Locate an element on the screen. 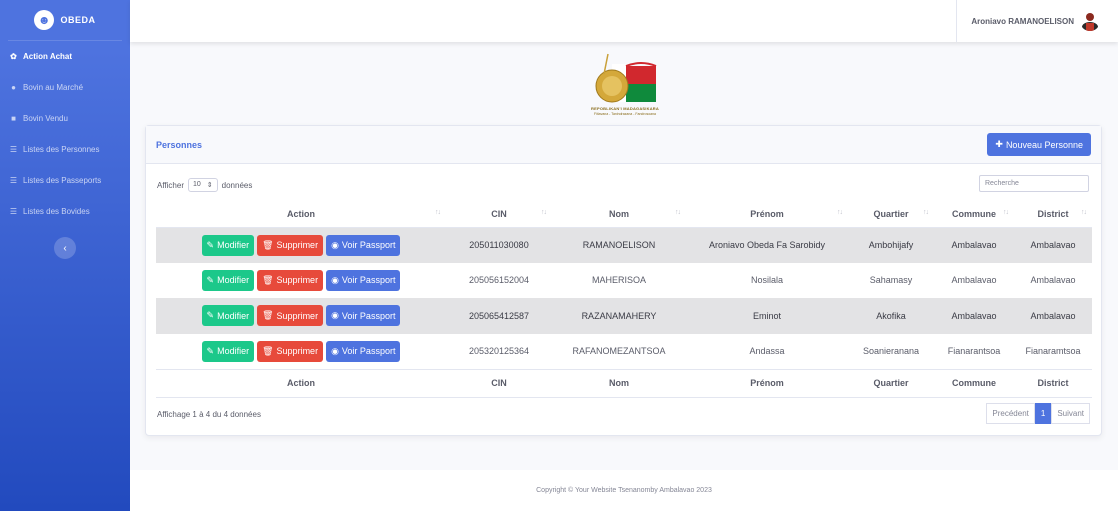 This screenshot has width=1118, height=511. user-name: Aroniavo RAMANOELISON is located at coordinates (1022, 21).